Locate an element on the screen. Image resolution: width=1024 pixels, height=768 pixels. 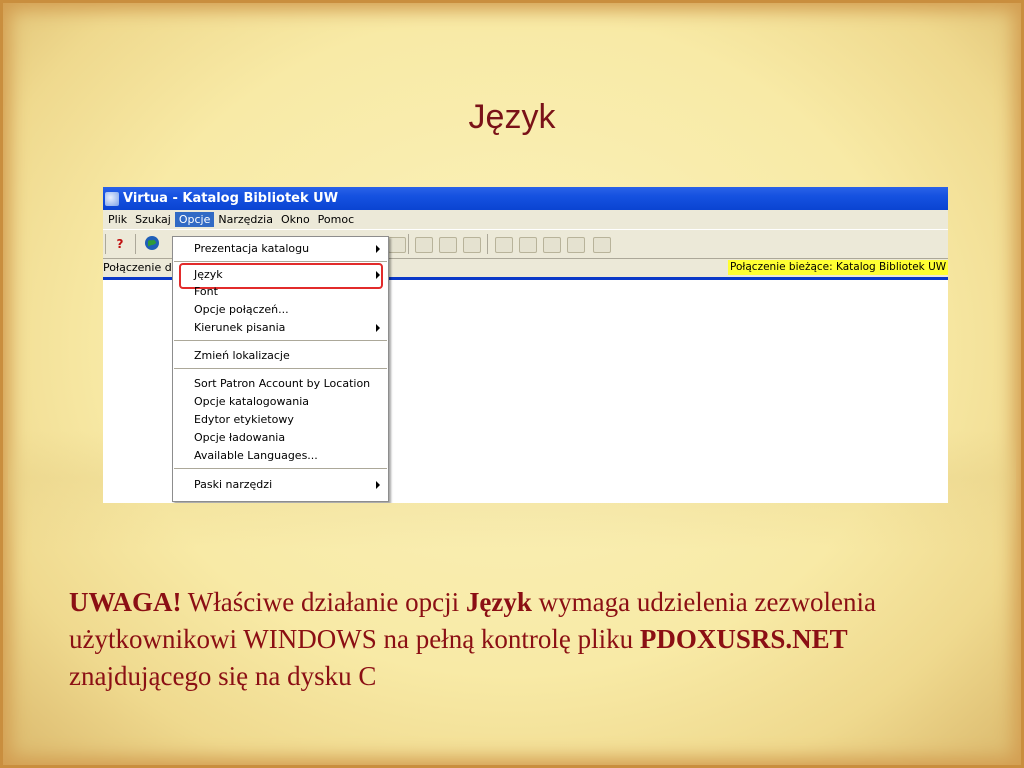
menu-item-label: Język is located at coordinates (208, 274).